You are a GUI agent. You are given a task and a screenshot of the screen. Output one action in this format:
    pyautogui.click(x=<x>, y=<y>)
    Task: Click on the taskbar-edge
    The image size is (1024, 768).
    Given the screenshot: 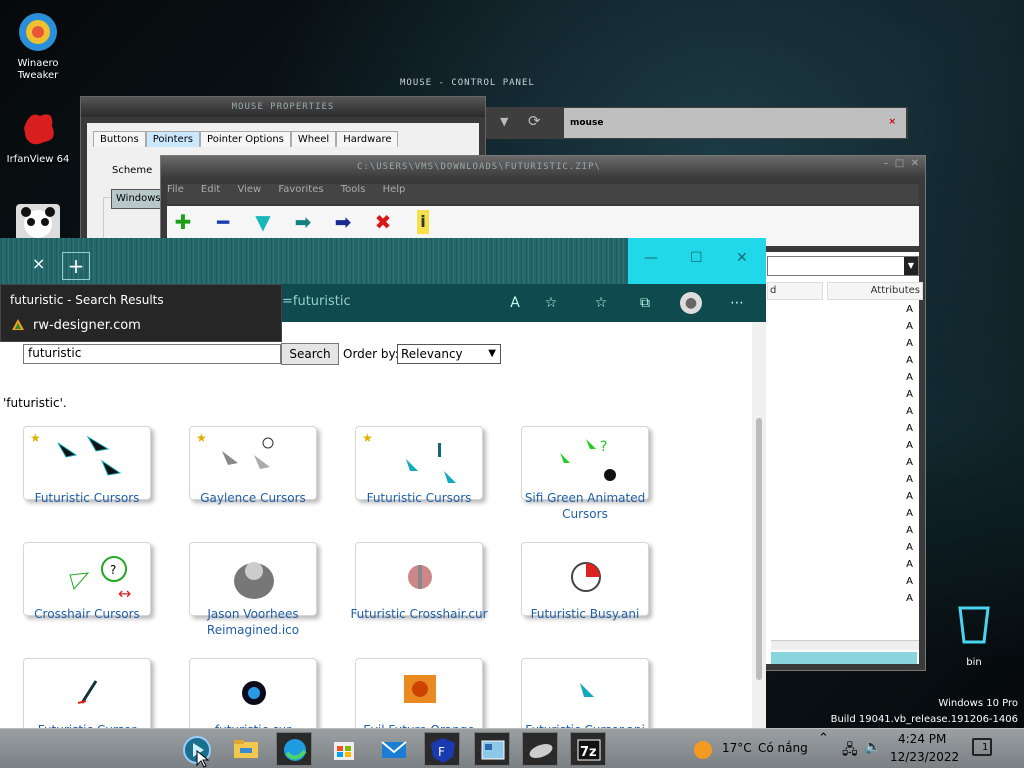 What is the action you would take?
    pyautogui.click(x=294, y=749)
    